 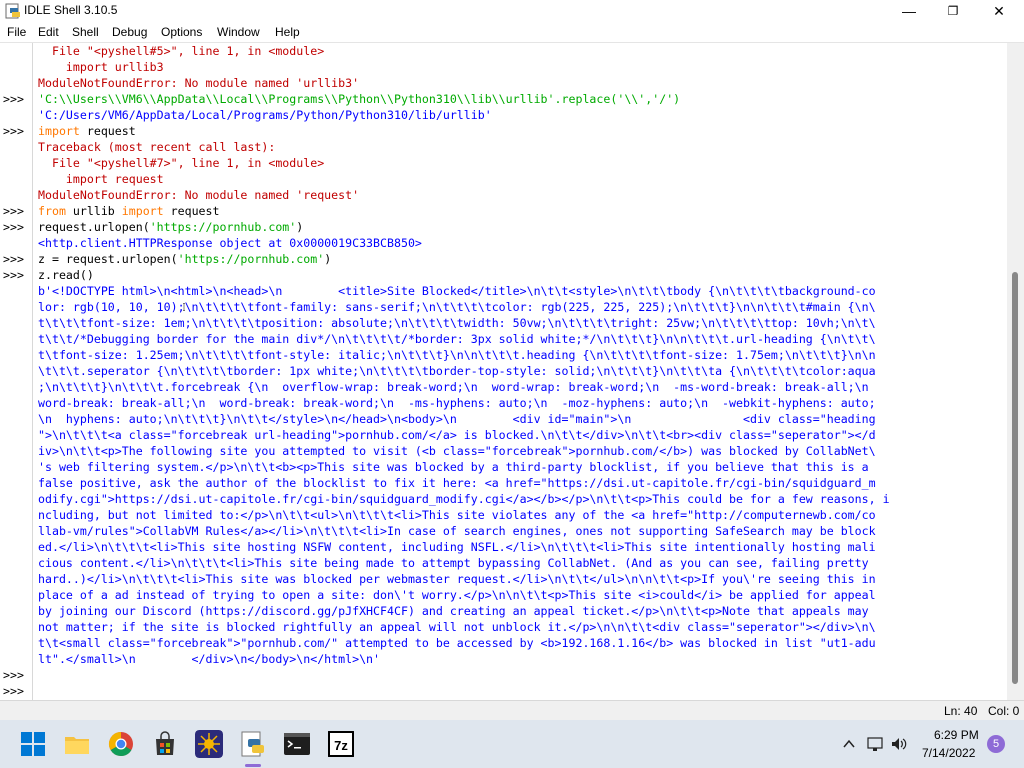 What do you see at coordinates (1015, 478) in the screenshot?
I see `scrollbar-thumb` at bounding box center [1015, 478].